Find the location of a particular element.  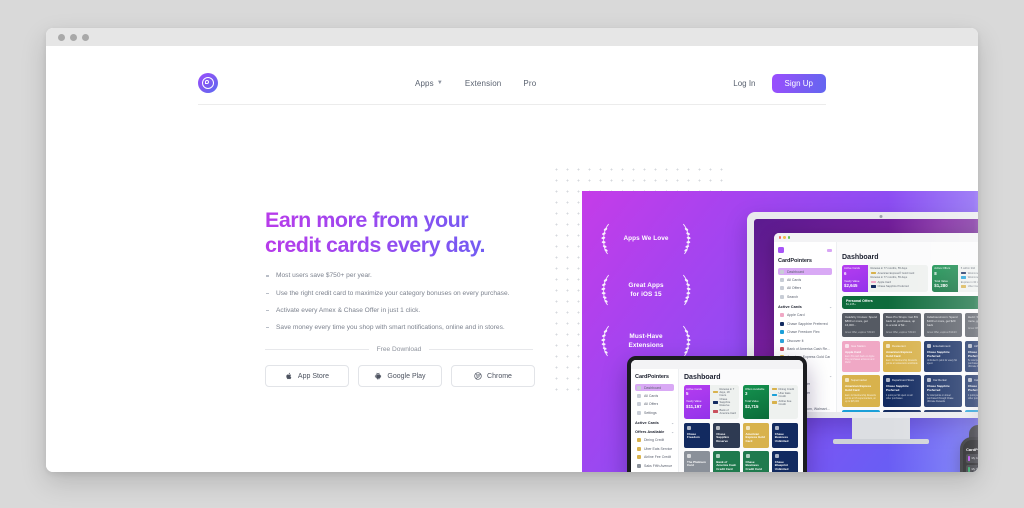

color-swatch is located at coordinates (873, 286).